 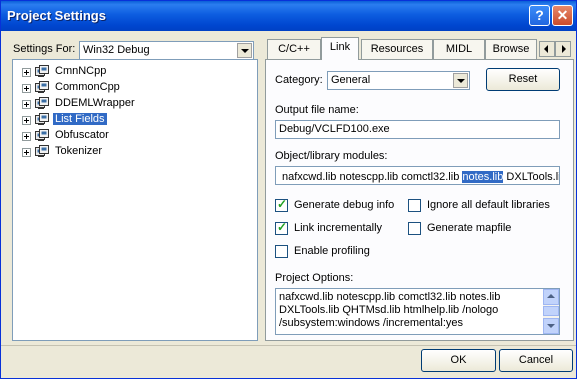 I want to click on bottom-separator, so click(x=288, y=345).